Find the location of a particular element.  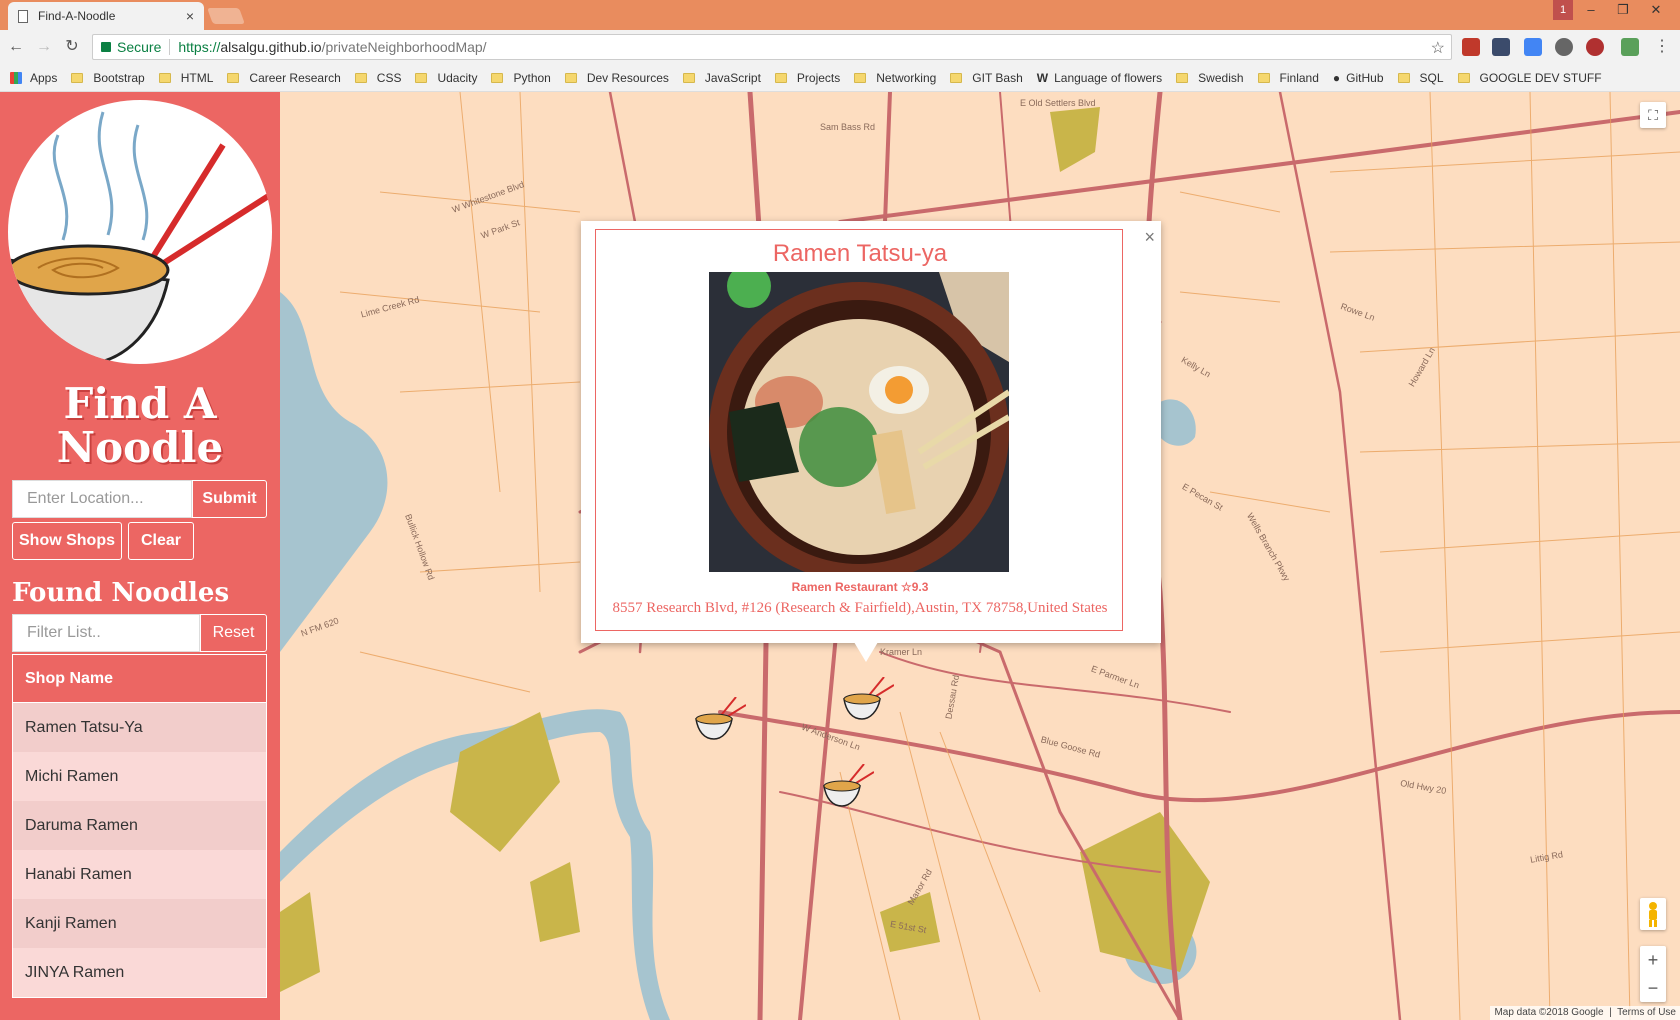

bookmark-label: Language of flowers is located at coordinates (1108, 77).